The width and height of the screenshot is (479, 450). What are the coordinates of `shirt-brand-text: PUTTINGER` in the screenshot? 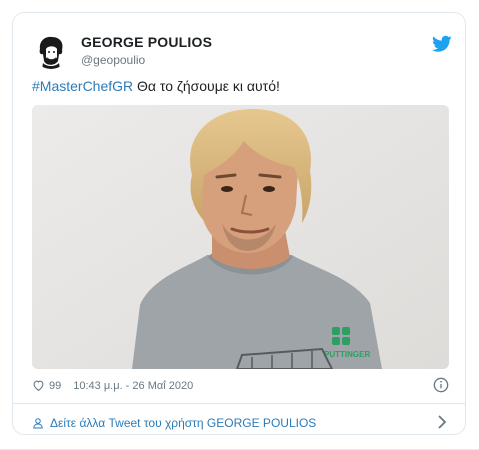 It's located at (347, 354).